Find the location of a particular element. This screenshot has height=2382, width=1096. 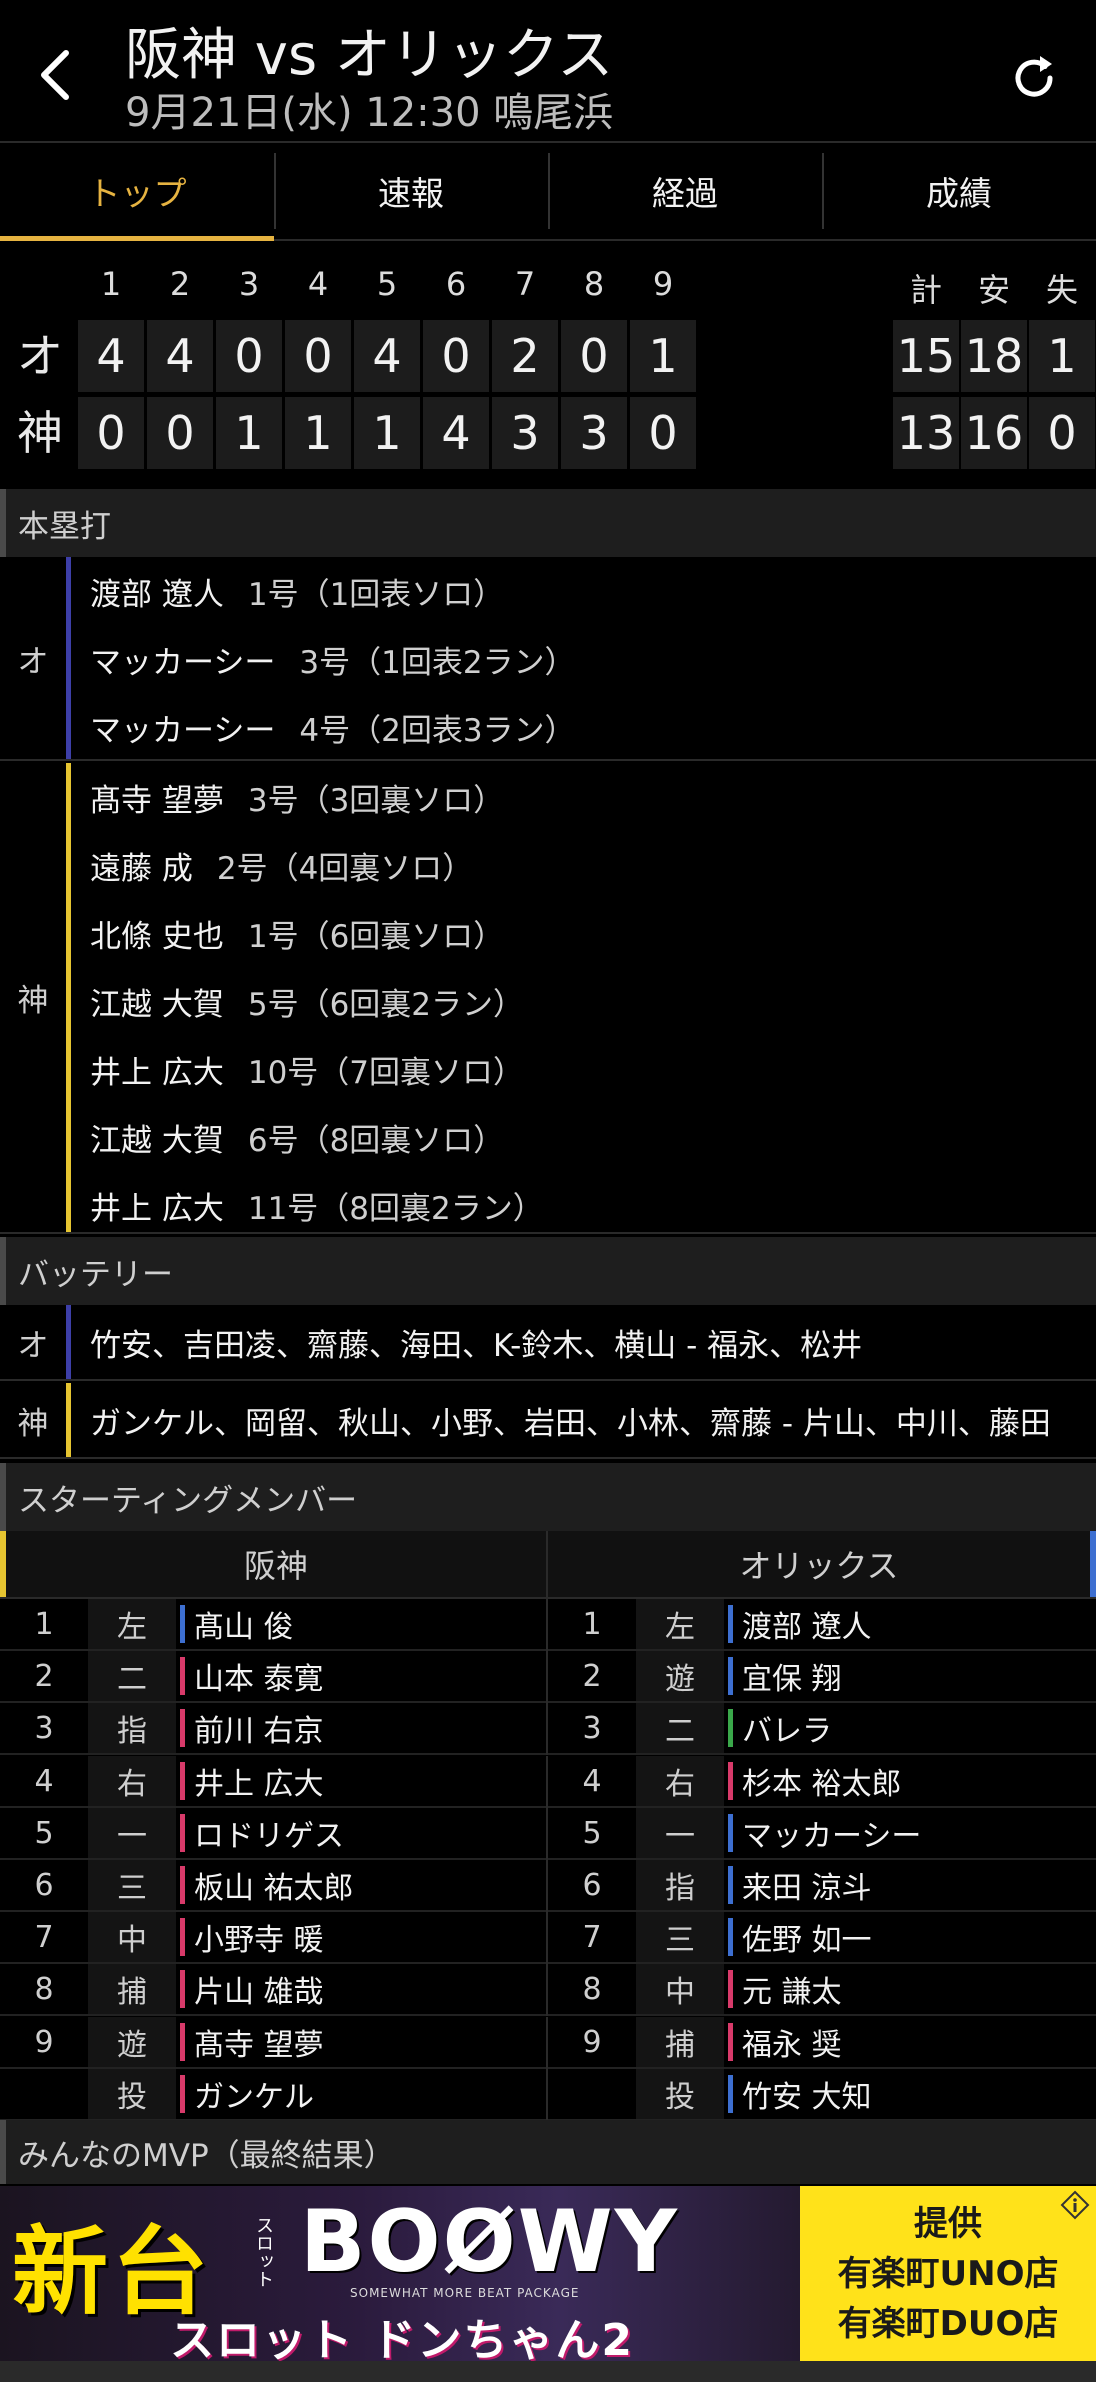

ad-sponsor-store: 有楽町UNO店 is located at coordinates (948, 2273).